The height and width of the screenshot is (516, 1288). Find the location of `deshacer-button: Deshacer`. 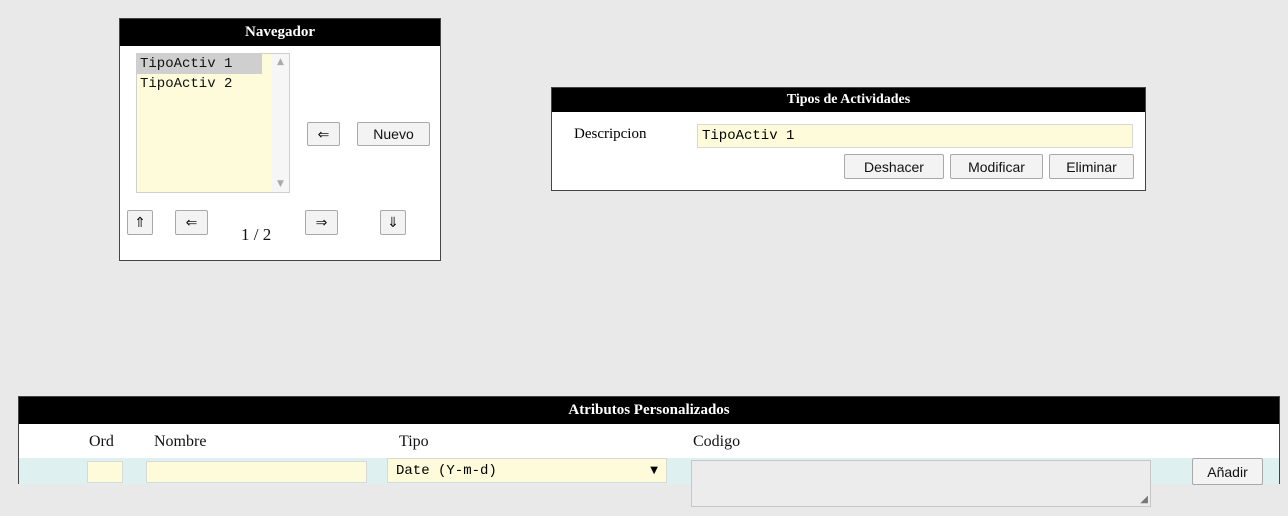

deshacer-button: Deshacer is located at coordinates (894, 166).